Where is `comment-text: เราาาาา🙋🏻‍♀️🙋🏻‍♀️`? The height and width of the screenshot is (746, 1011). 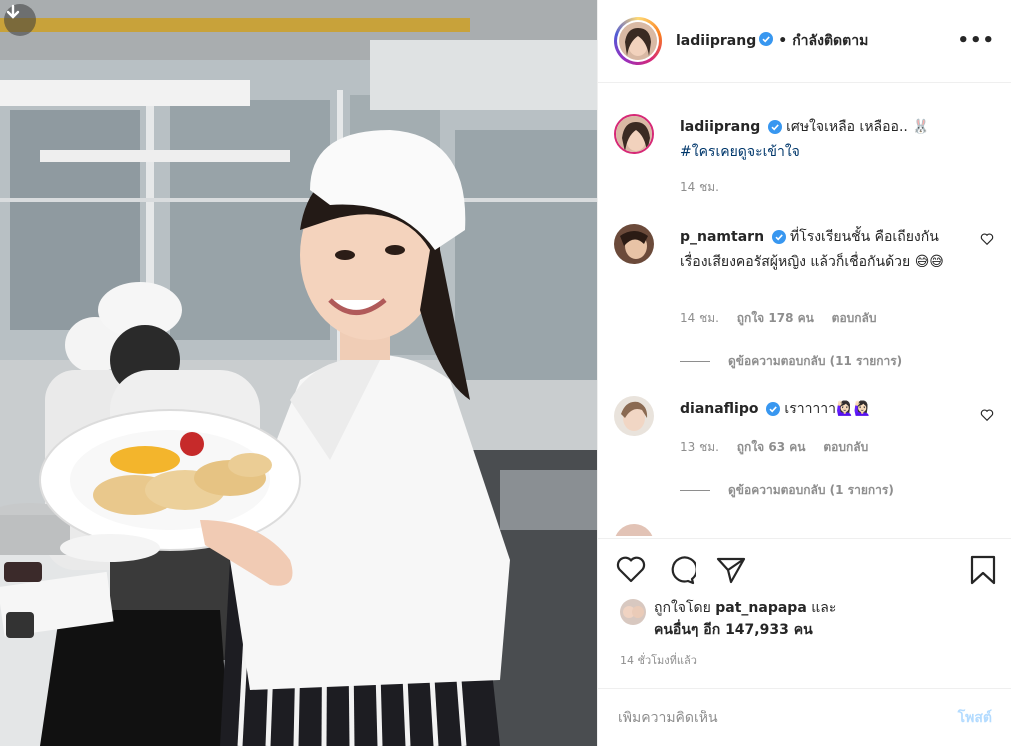
comment-text: เราาาาา🙋🏻‍♀️🙋🏻‍♀️ is located at coordinates (827, 409).